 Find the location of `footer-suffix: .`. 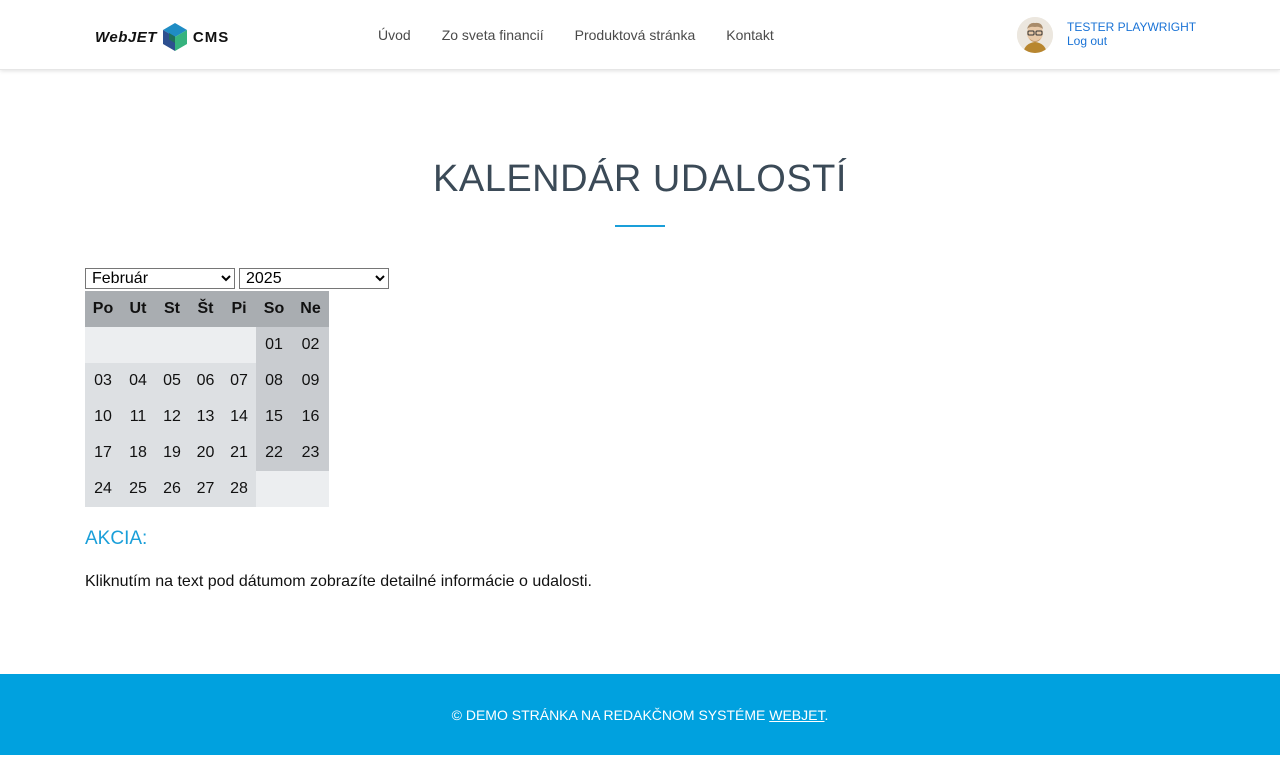

footer-suffix: . is located at coordinates (826, 714).